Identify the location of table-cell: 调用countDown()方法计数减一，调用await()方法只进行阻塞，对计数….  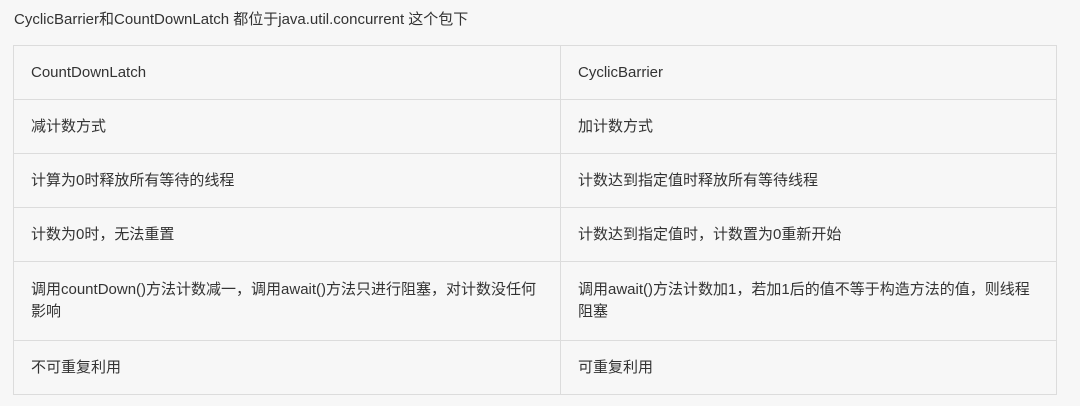
(287, 301).